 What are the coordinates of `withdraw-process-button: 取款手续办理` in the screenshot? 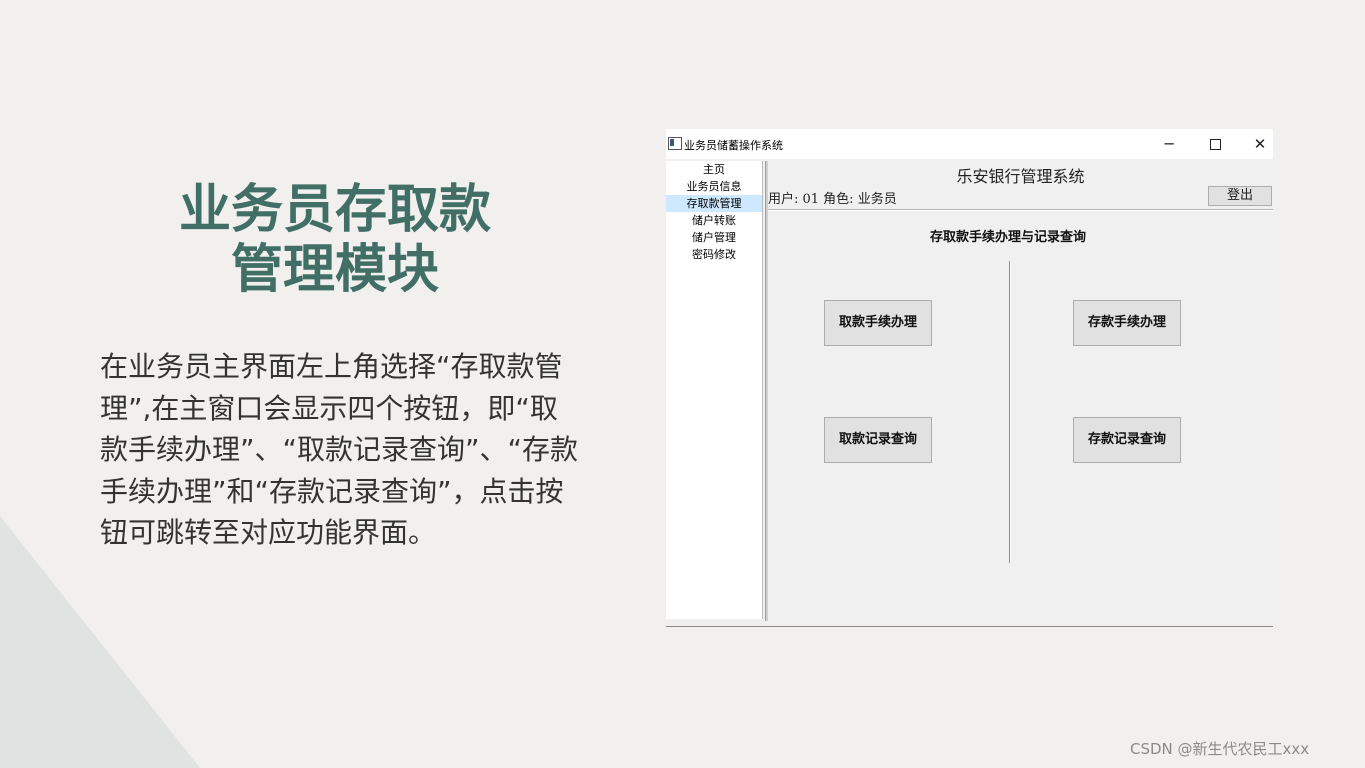 It's located at (878, 323).